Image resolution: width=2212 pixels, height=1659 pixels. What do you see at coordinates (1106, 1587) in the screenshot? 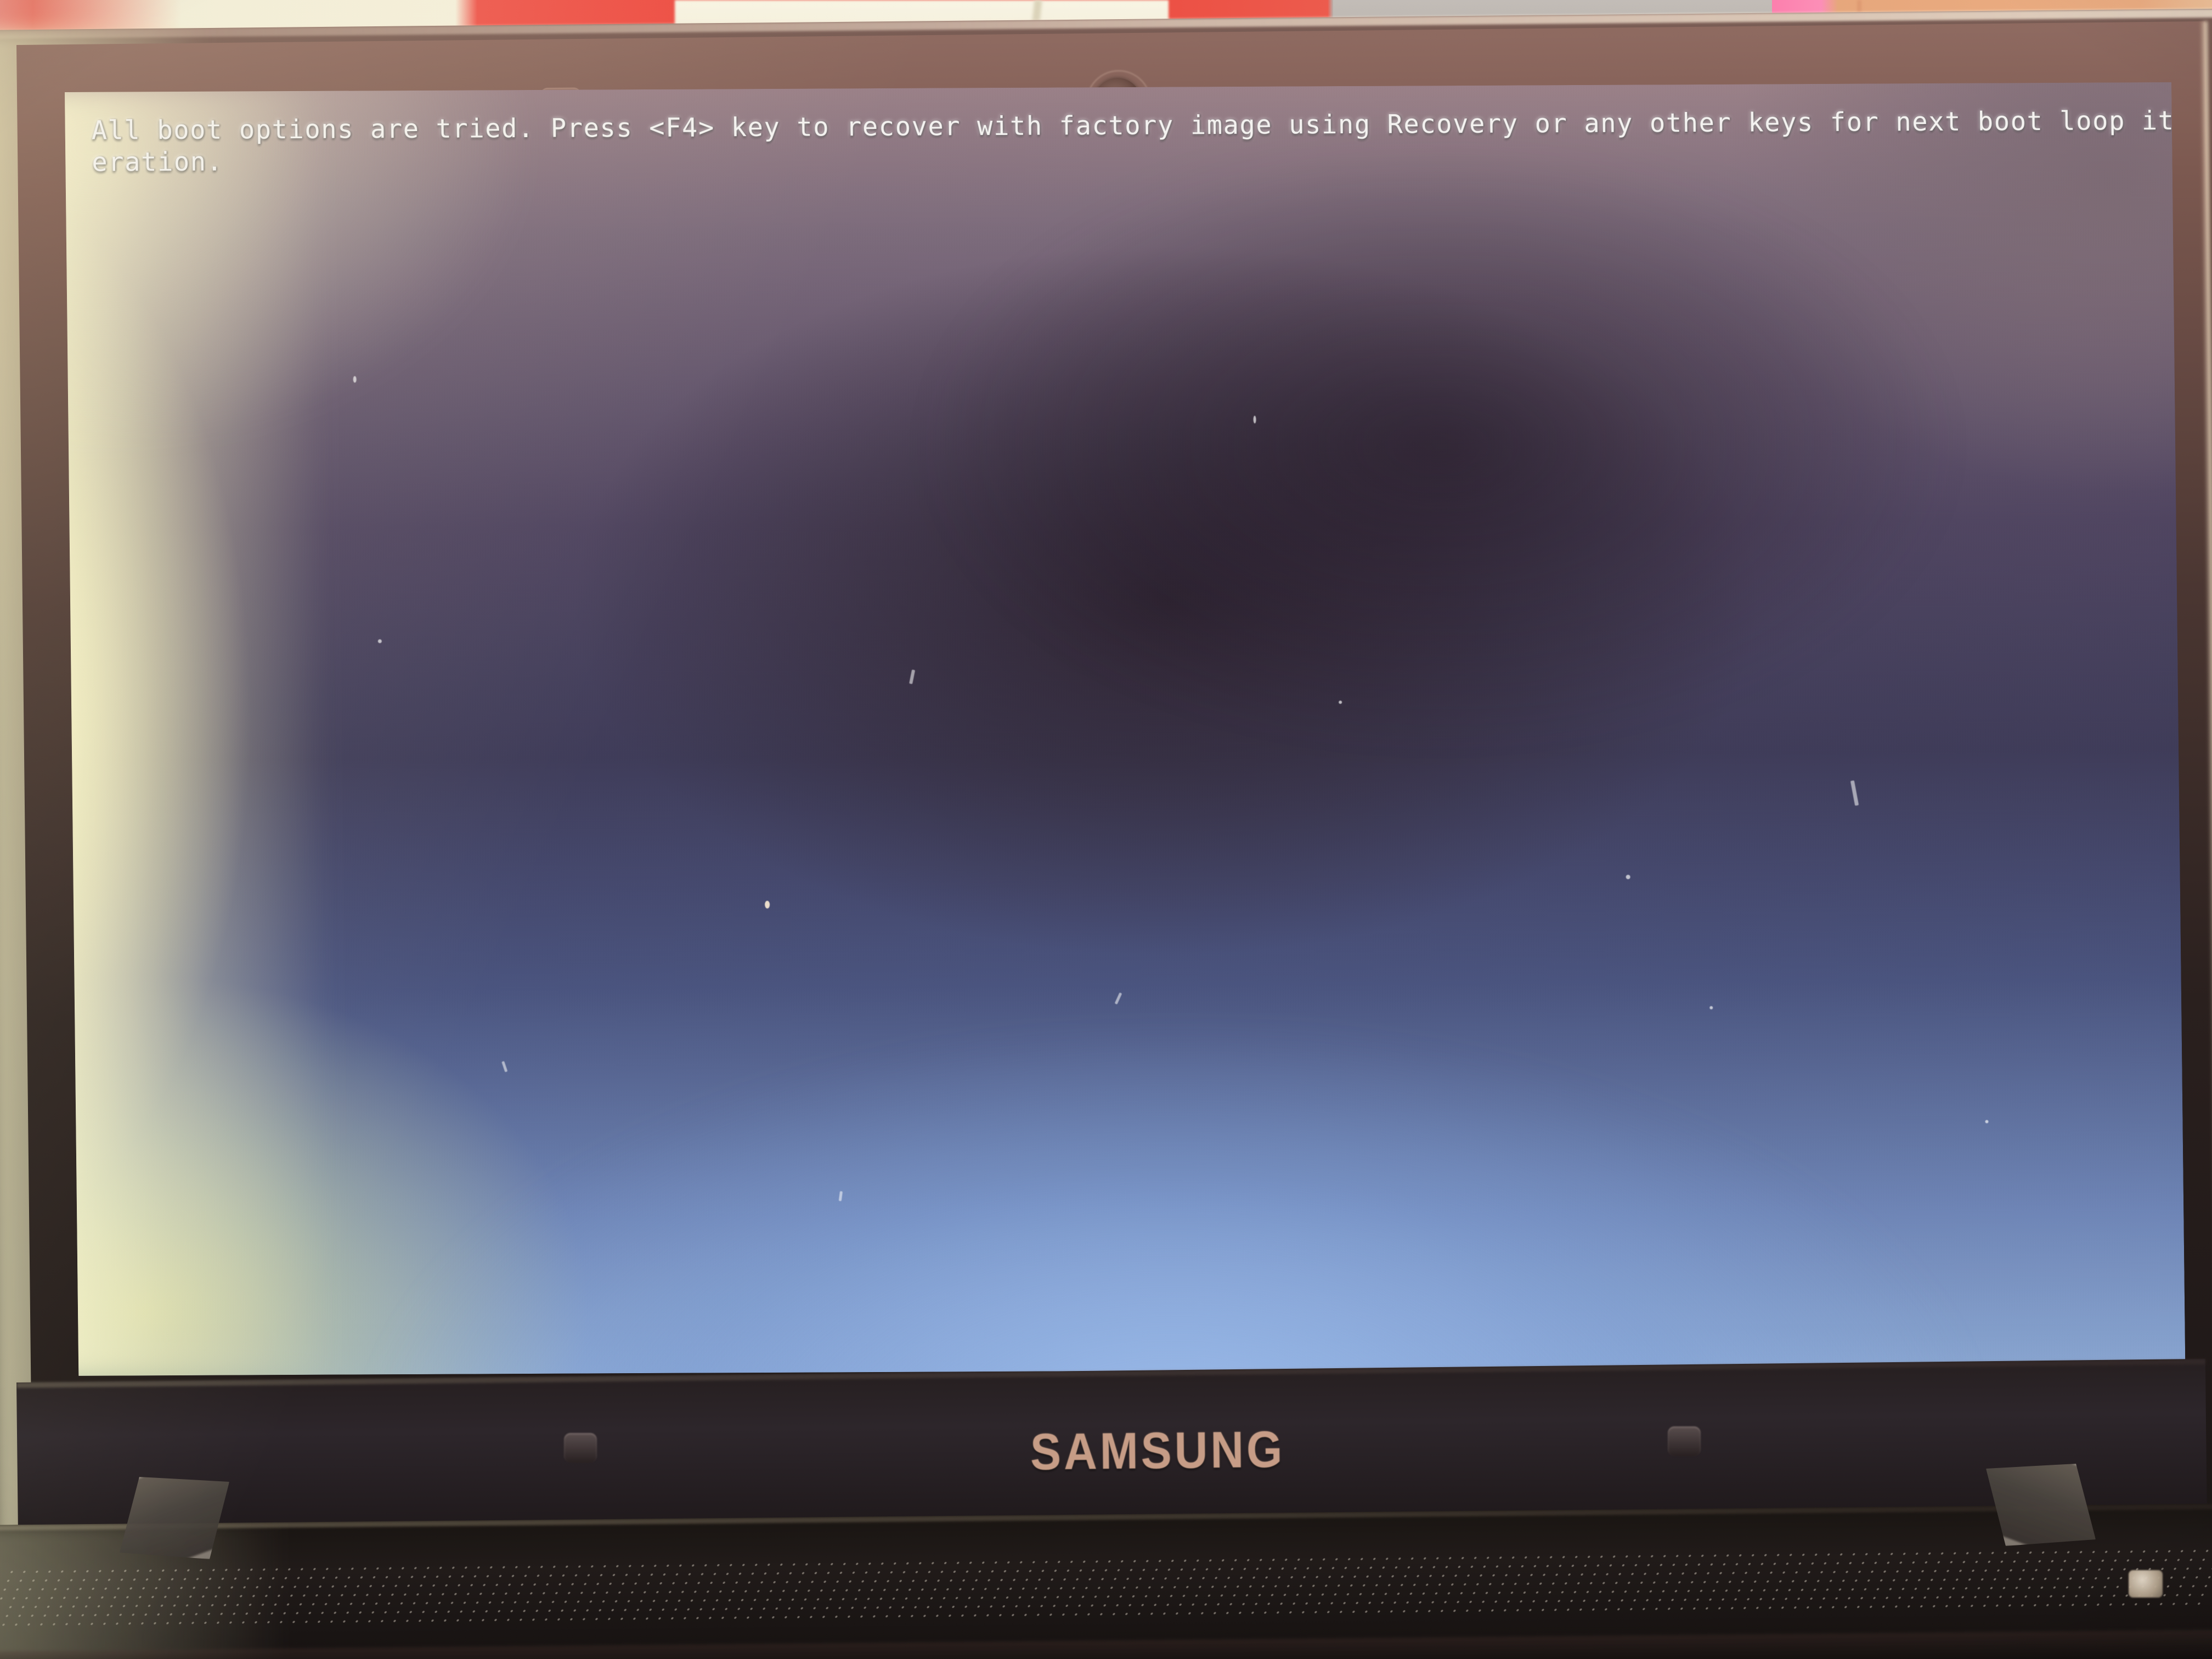
I see `speaker-grille` at bounding box center [1106, 1587].